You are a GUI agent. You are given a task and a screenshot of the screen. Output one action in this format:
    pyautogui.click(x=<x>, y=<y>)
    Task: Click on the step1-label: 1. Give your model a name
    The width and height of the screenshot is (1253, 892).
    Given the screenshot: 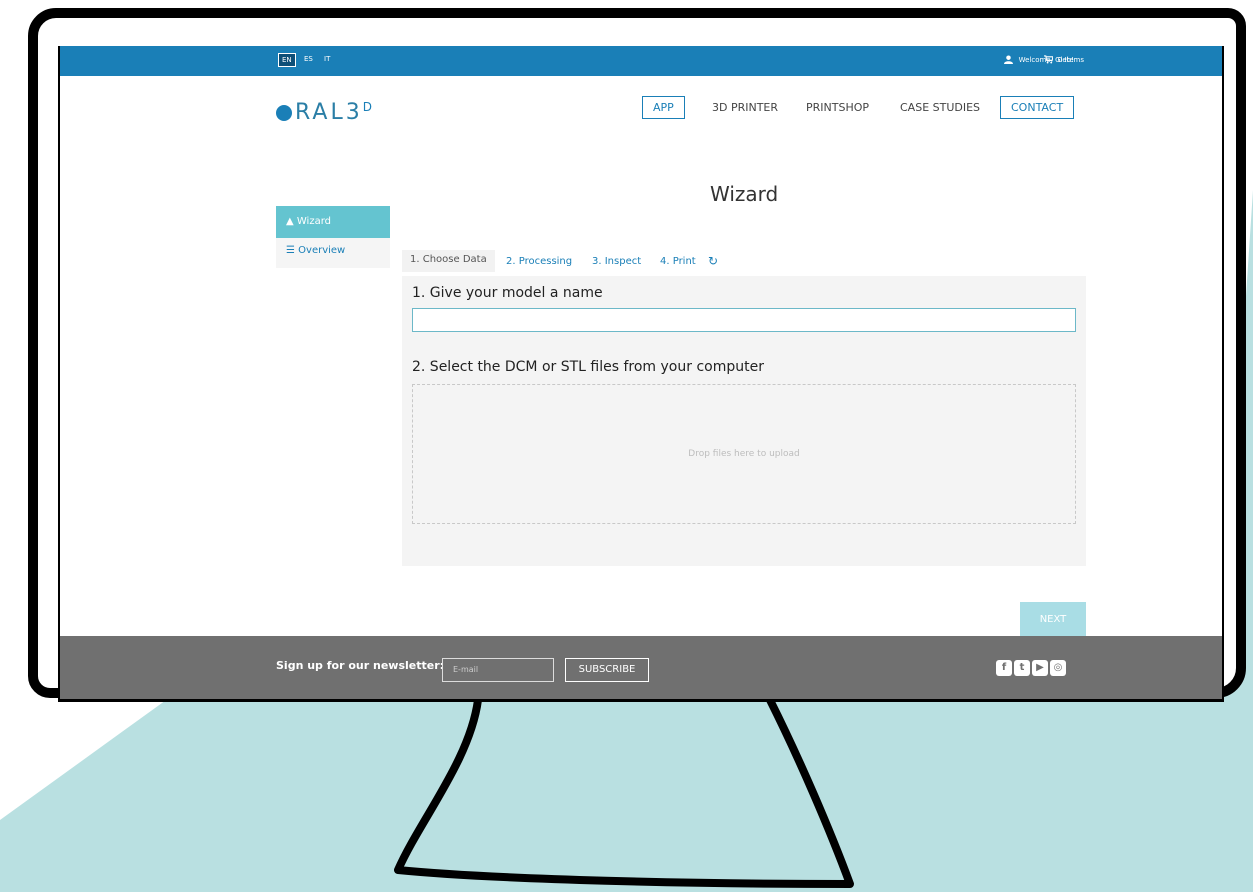 What is the action you would take?
    pyautogui.click(x=507, y=293)
    